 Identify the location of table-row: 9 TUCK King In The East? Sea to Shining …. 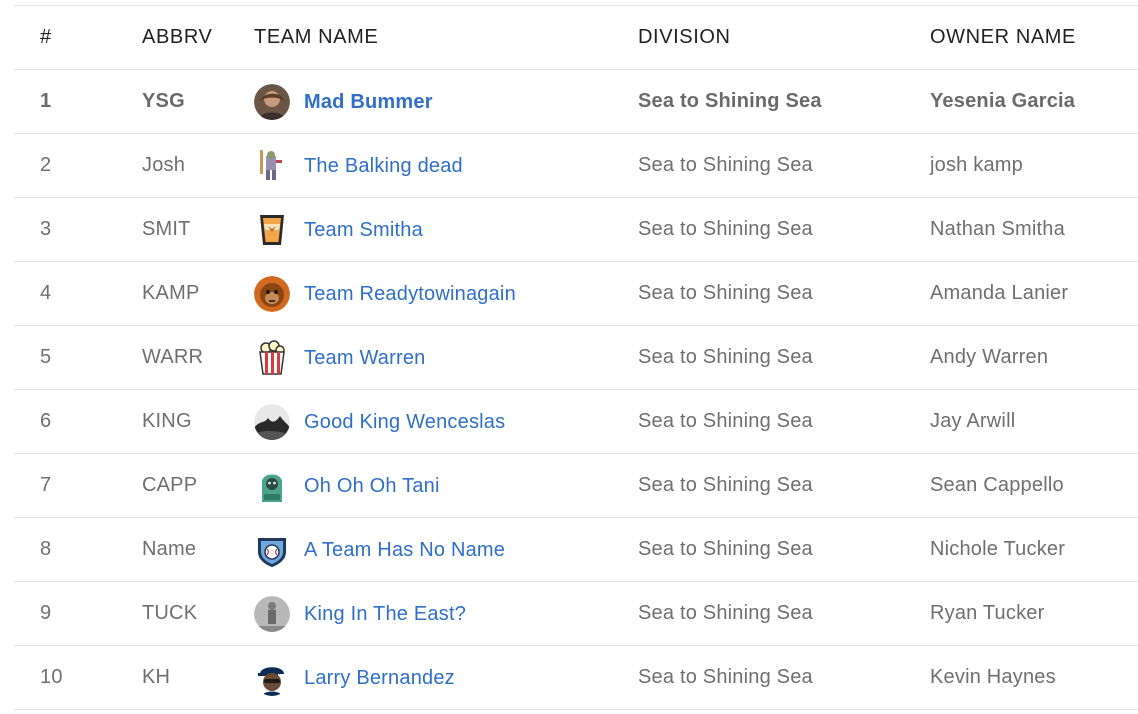
(576, 614).